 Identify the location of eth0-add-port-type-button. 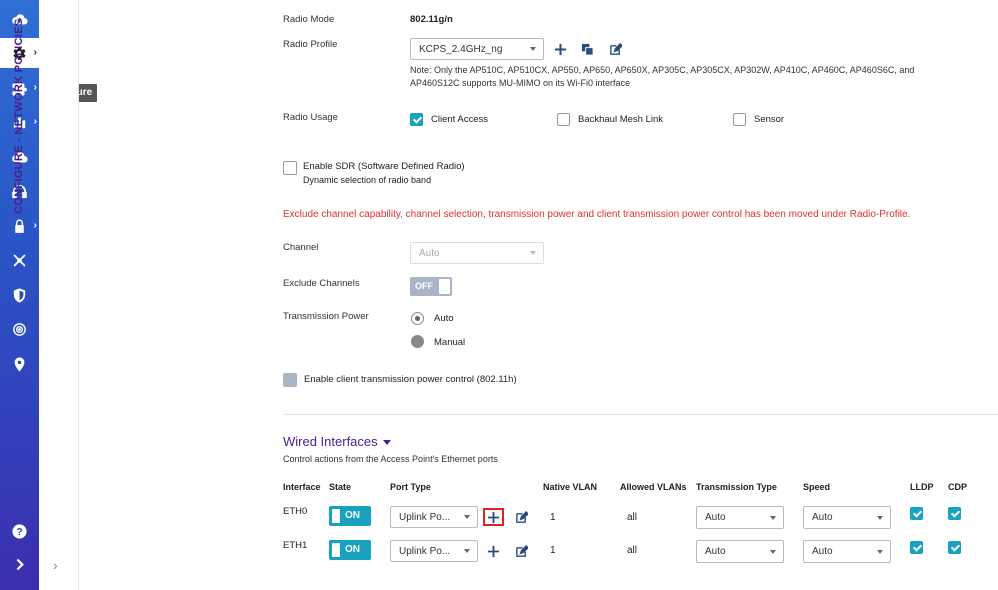
(493, 517).